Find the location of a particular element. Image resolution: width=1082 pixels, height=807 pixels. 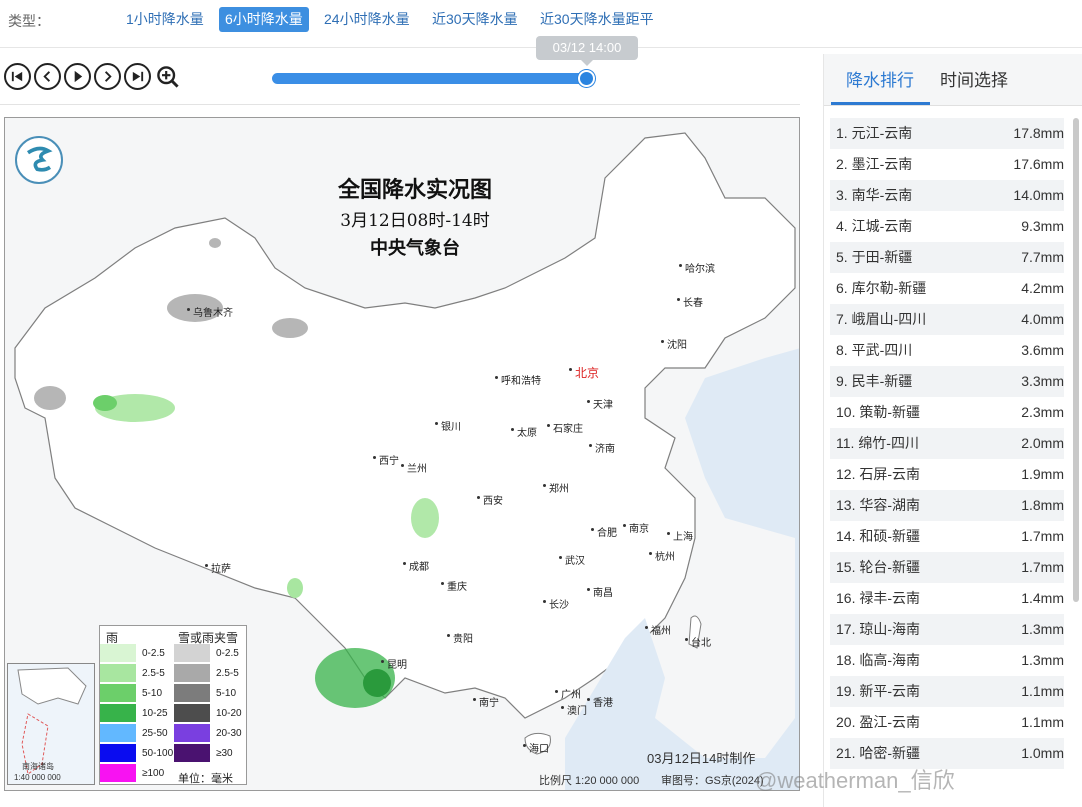

precip-value: 1.8mm is located at coordinates (1042, 505).